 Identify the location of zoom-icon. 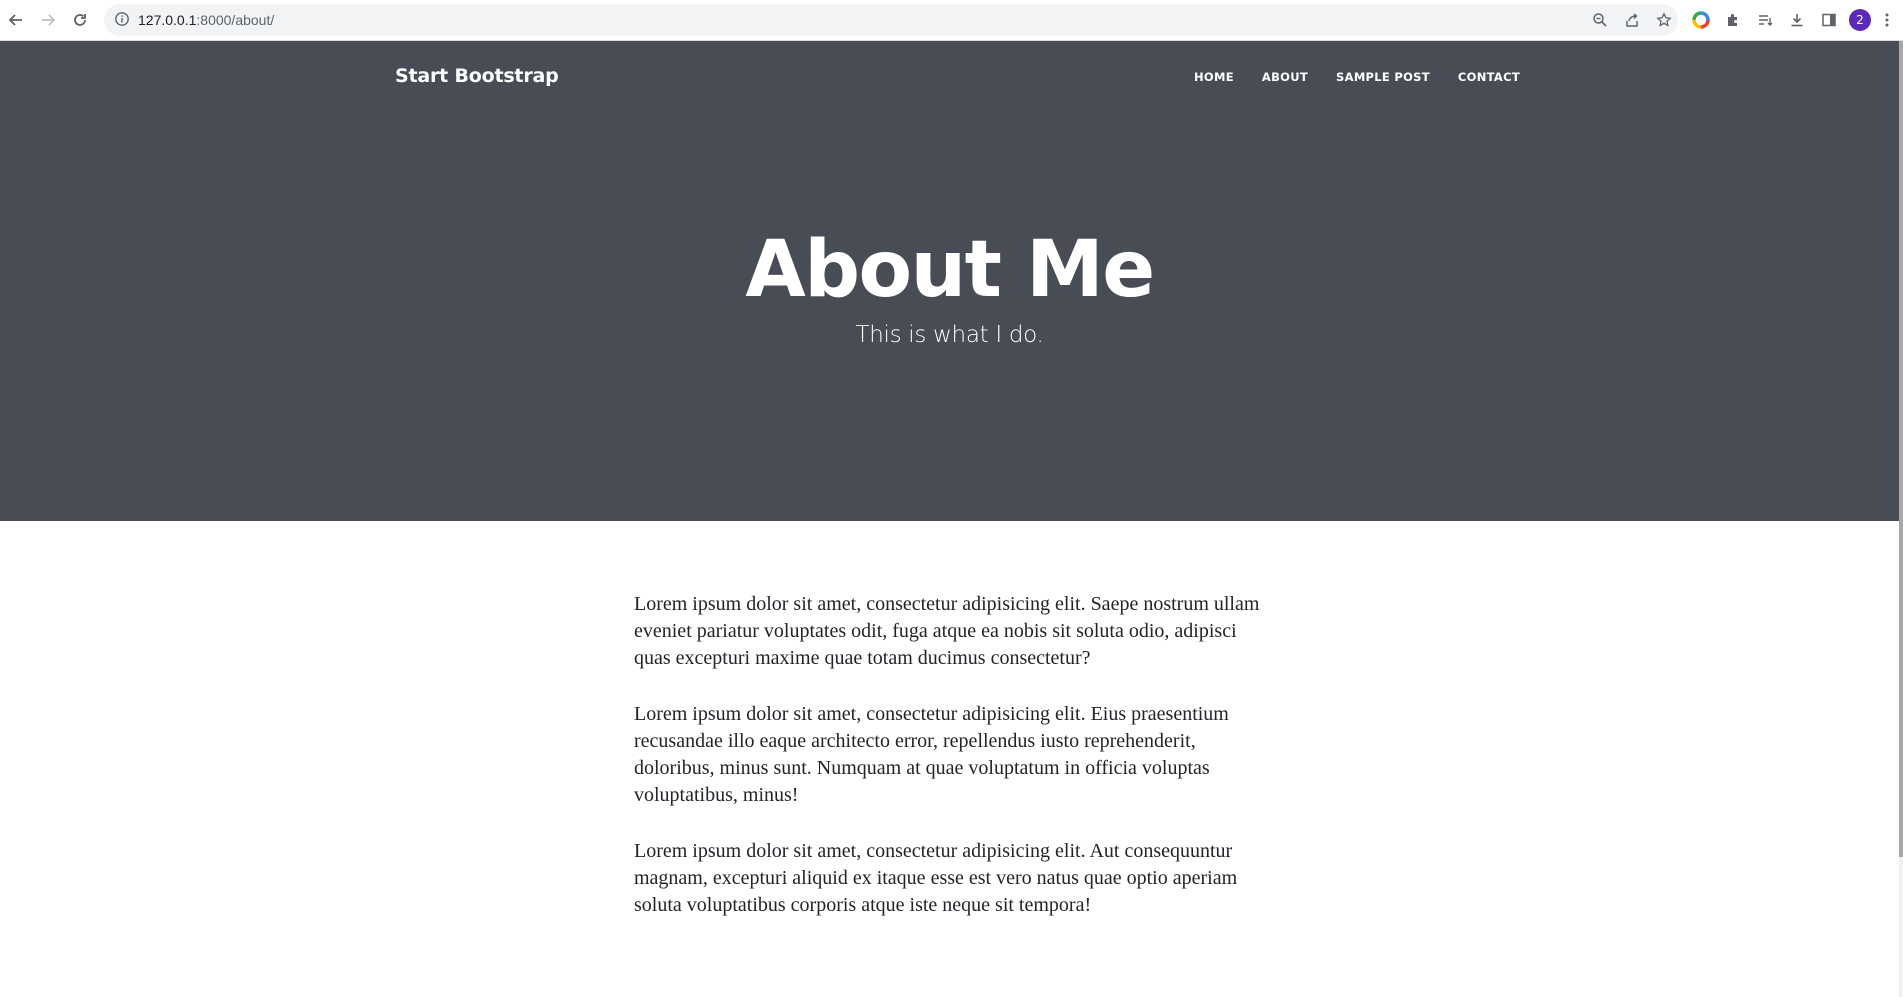
(1600, 20).